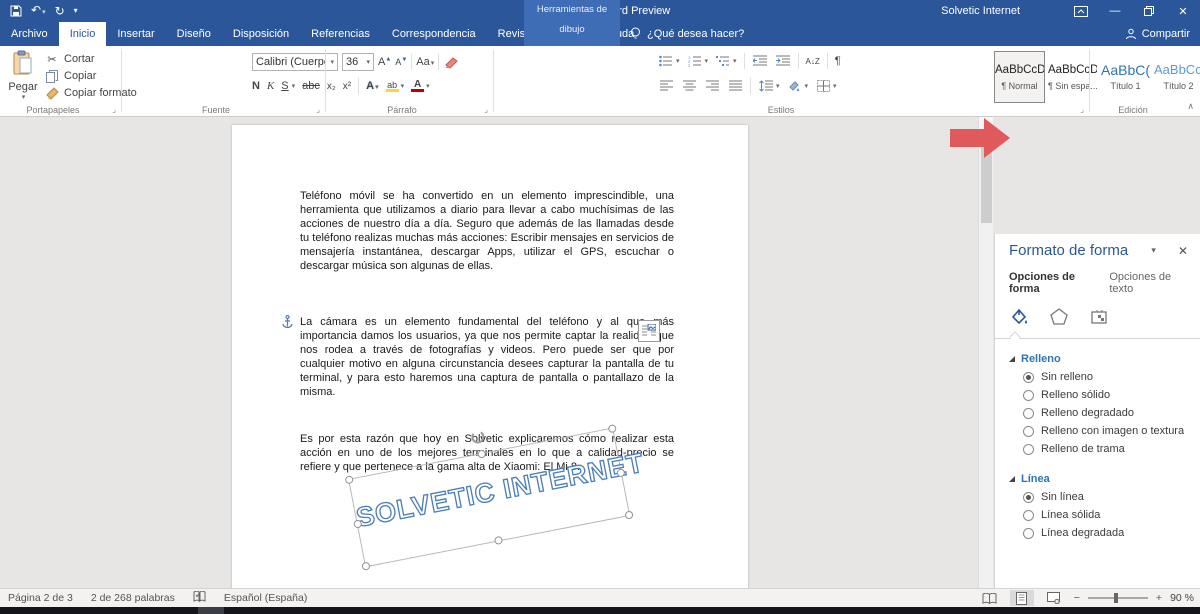 This screenshot has height=614, width=1200. Describe the element at coordinates (53, 110) in the screenshot. I see `group-label: Portapapeles` at that location.